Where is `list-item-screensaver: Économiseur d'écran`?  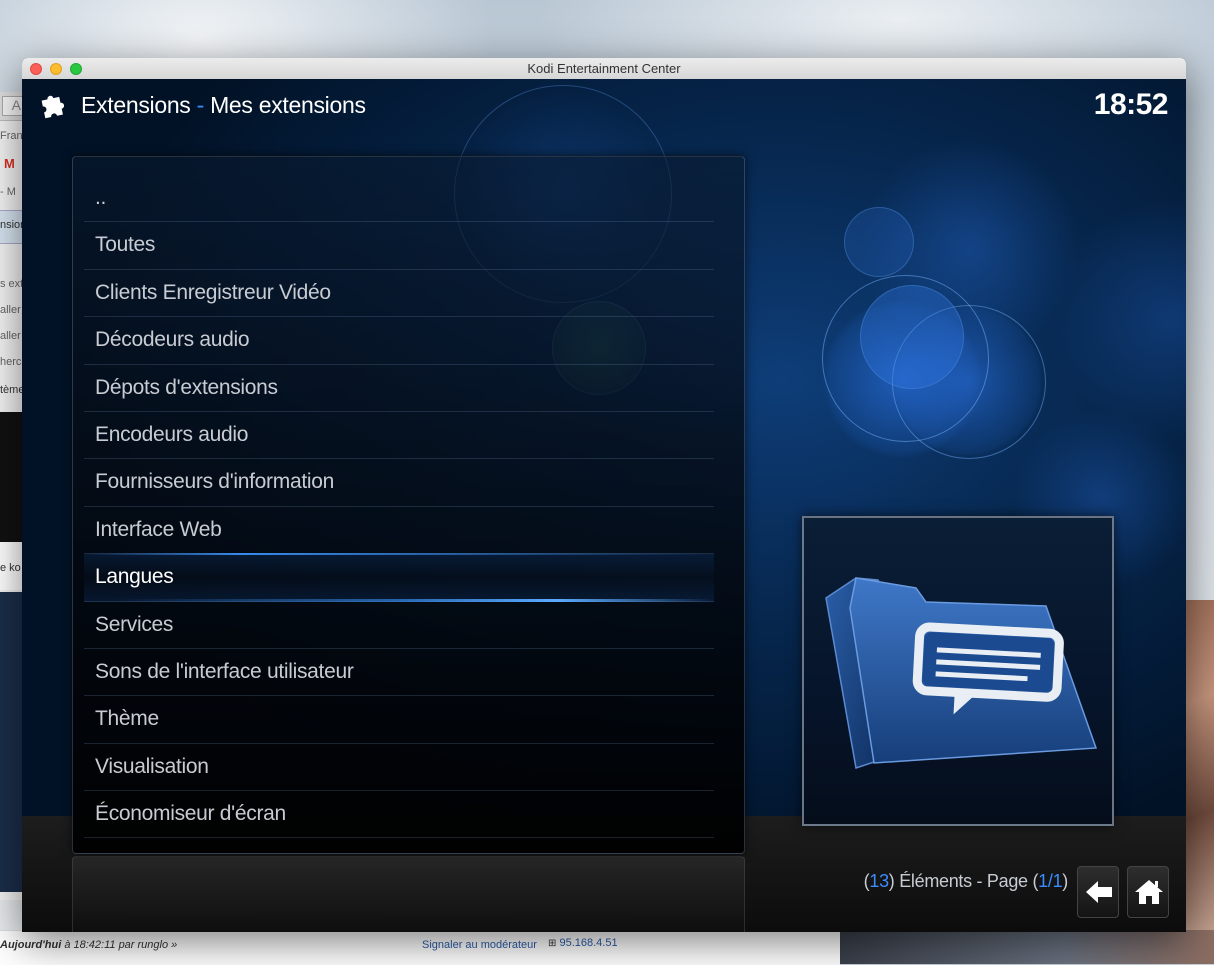 list-item-screensaver: Économiseur d'écran is located at coordinates (399, 815).